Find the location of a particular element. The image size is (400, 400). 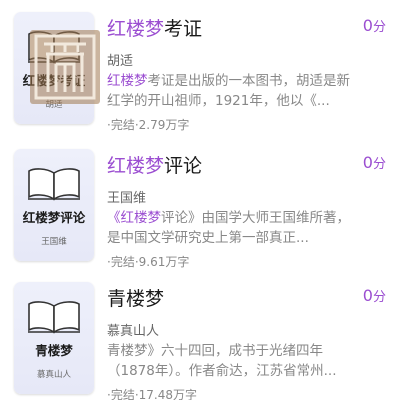

book-meta: ·完结·2.79万字 is located at coordinates (148, 125).